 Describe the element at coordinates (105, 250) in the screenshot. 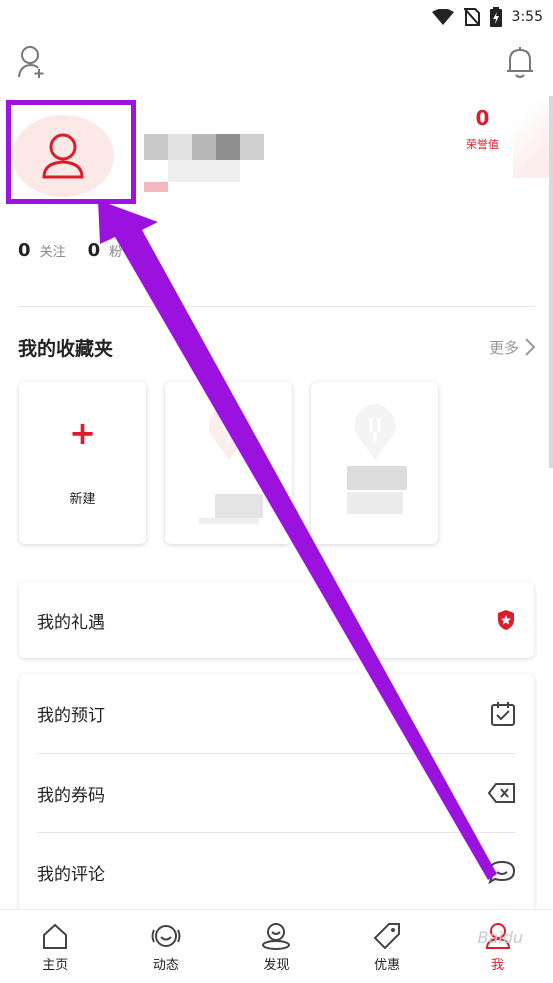

I see `followers-stat: 0 粉` at that location.